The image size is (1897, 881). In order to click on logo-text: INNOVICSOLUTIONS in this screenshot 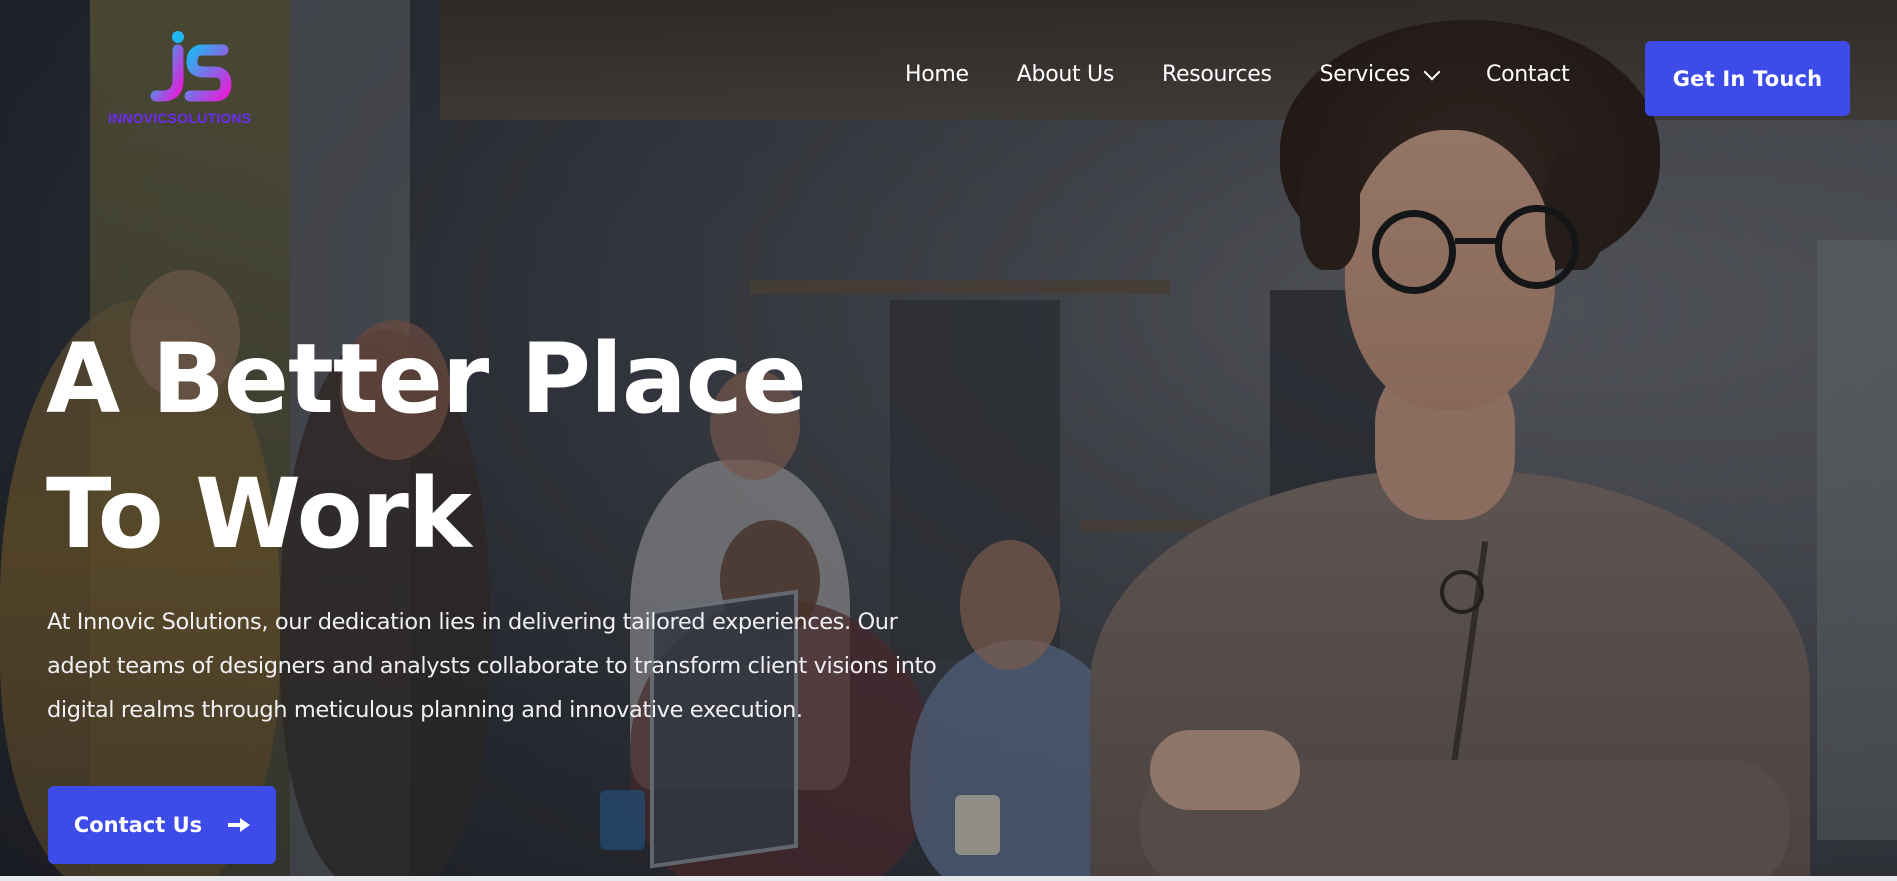, I will do `click(180, 118)`.